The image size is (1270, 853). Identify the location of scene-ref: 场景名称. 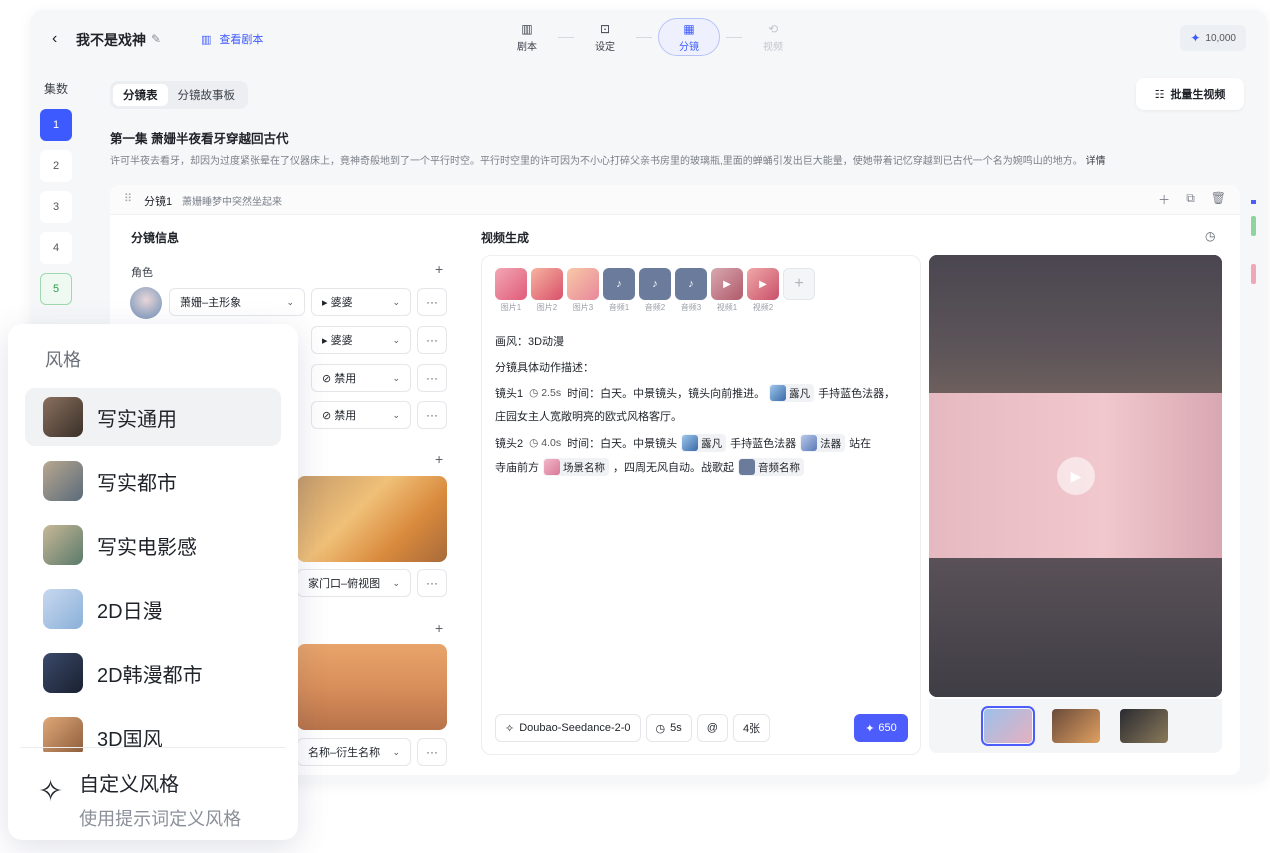
(576, 467).